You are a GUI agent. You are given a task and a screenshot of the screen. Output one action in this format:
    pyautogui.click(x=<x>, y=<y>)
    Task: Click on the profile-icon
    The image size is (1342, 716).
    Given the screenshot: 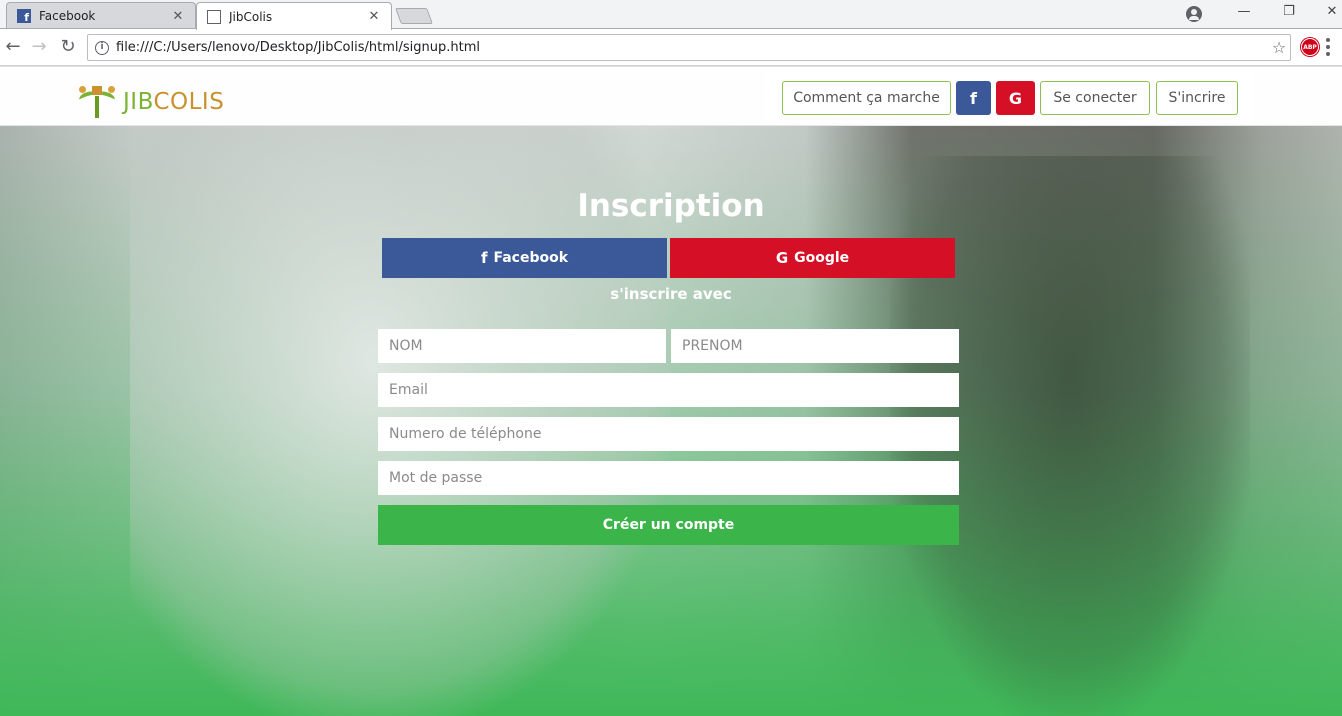 What is the action you would take?
    pyautogui.click(x=1194, y=14)
    